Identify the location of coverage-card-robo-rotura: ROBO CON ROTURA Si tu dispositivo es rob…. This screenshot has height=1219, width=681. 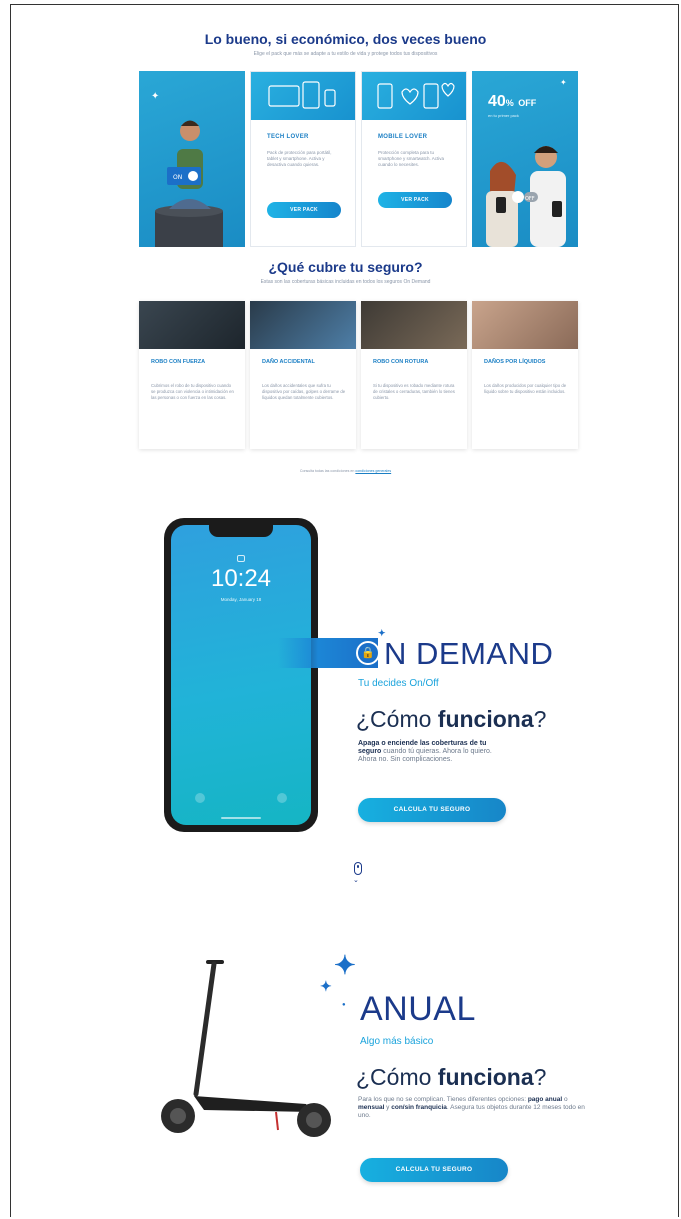
(414, 375).